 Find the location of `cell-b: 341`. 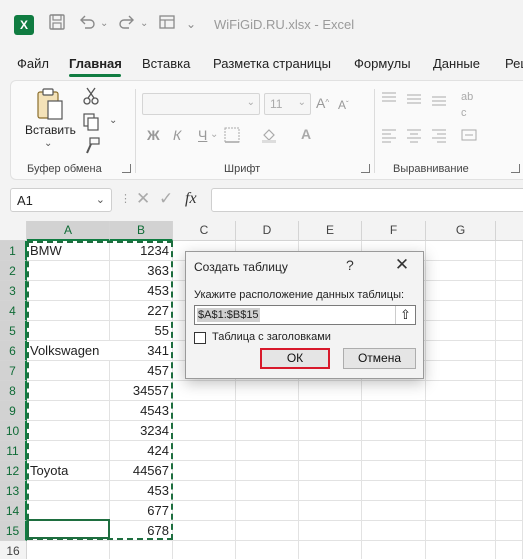

cell-b: 341 is located at coordinates (141, 351).